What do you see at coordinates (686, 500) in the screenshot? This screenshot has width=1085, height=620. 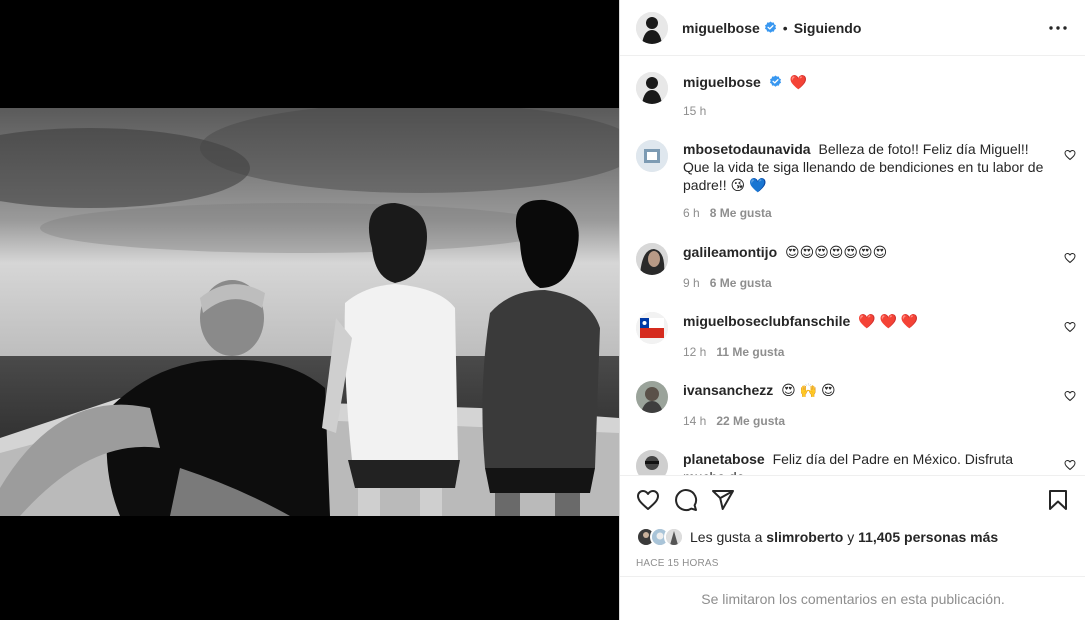 I see `comment-icon` at bounding box center [686, 500].